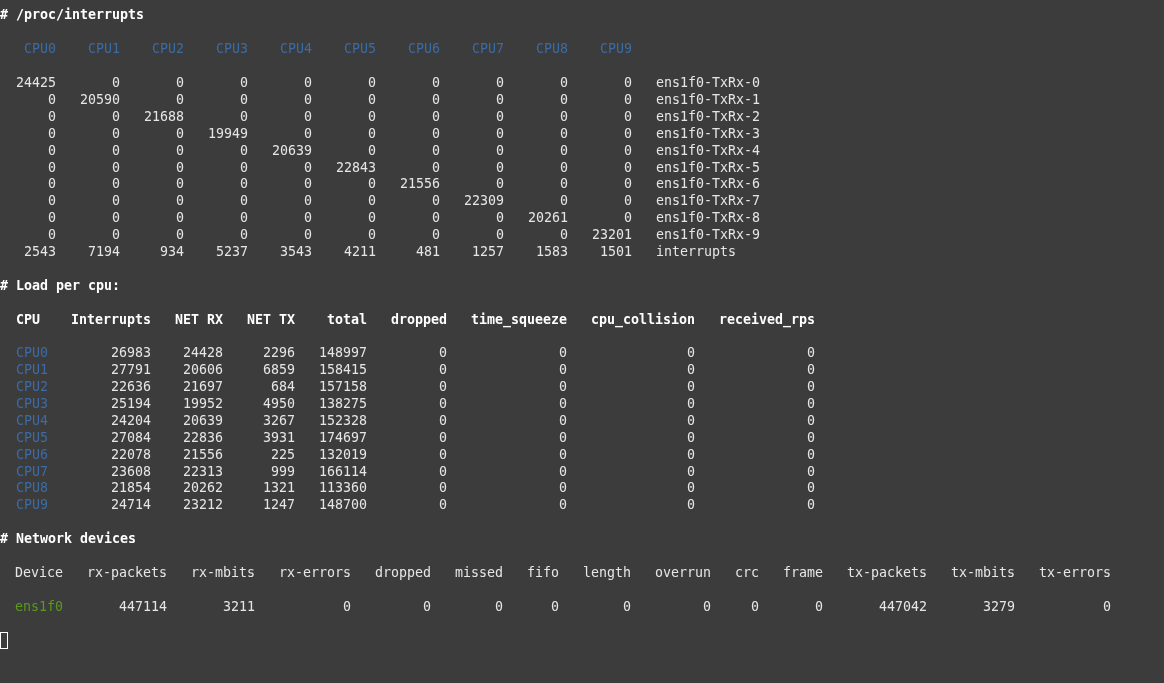 This screenshot has height=683, width=1164. I want to click on row-label: ens1f0-TxRx-5, so click(708, 167).